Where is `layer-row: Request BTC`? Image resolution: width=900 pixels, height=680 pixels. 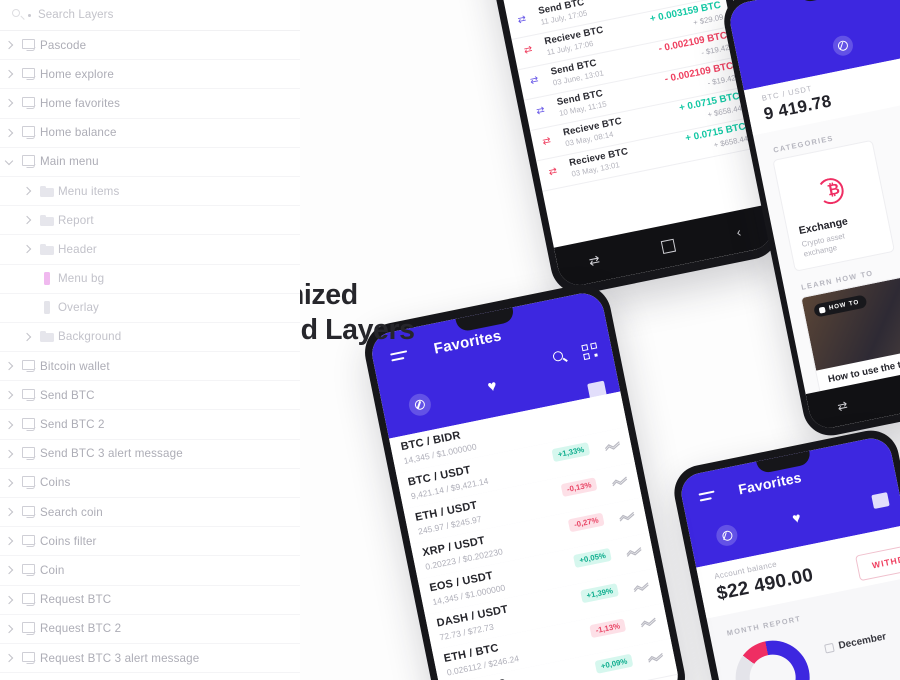 layer-row: Request BTC is located at coordinates (150, 600).